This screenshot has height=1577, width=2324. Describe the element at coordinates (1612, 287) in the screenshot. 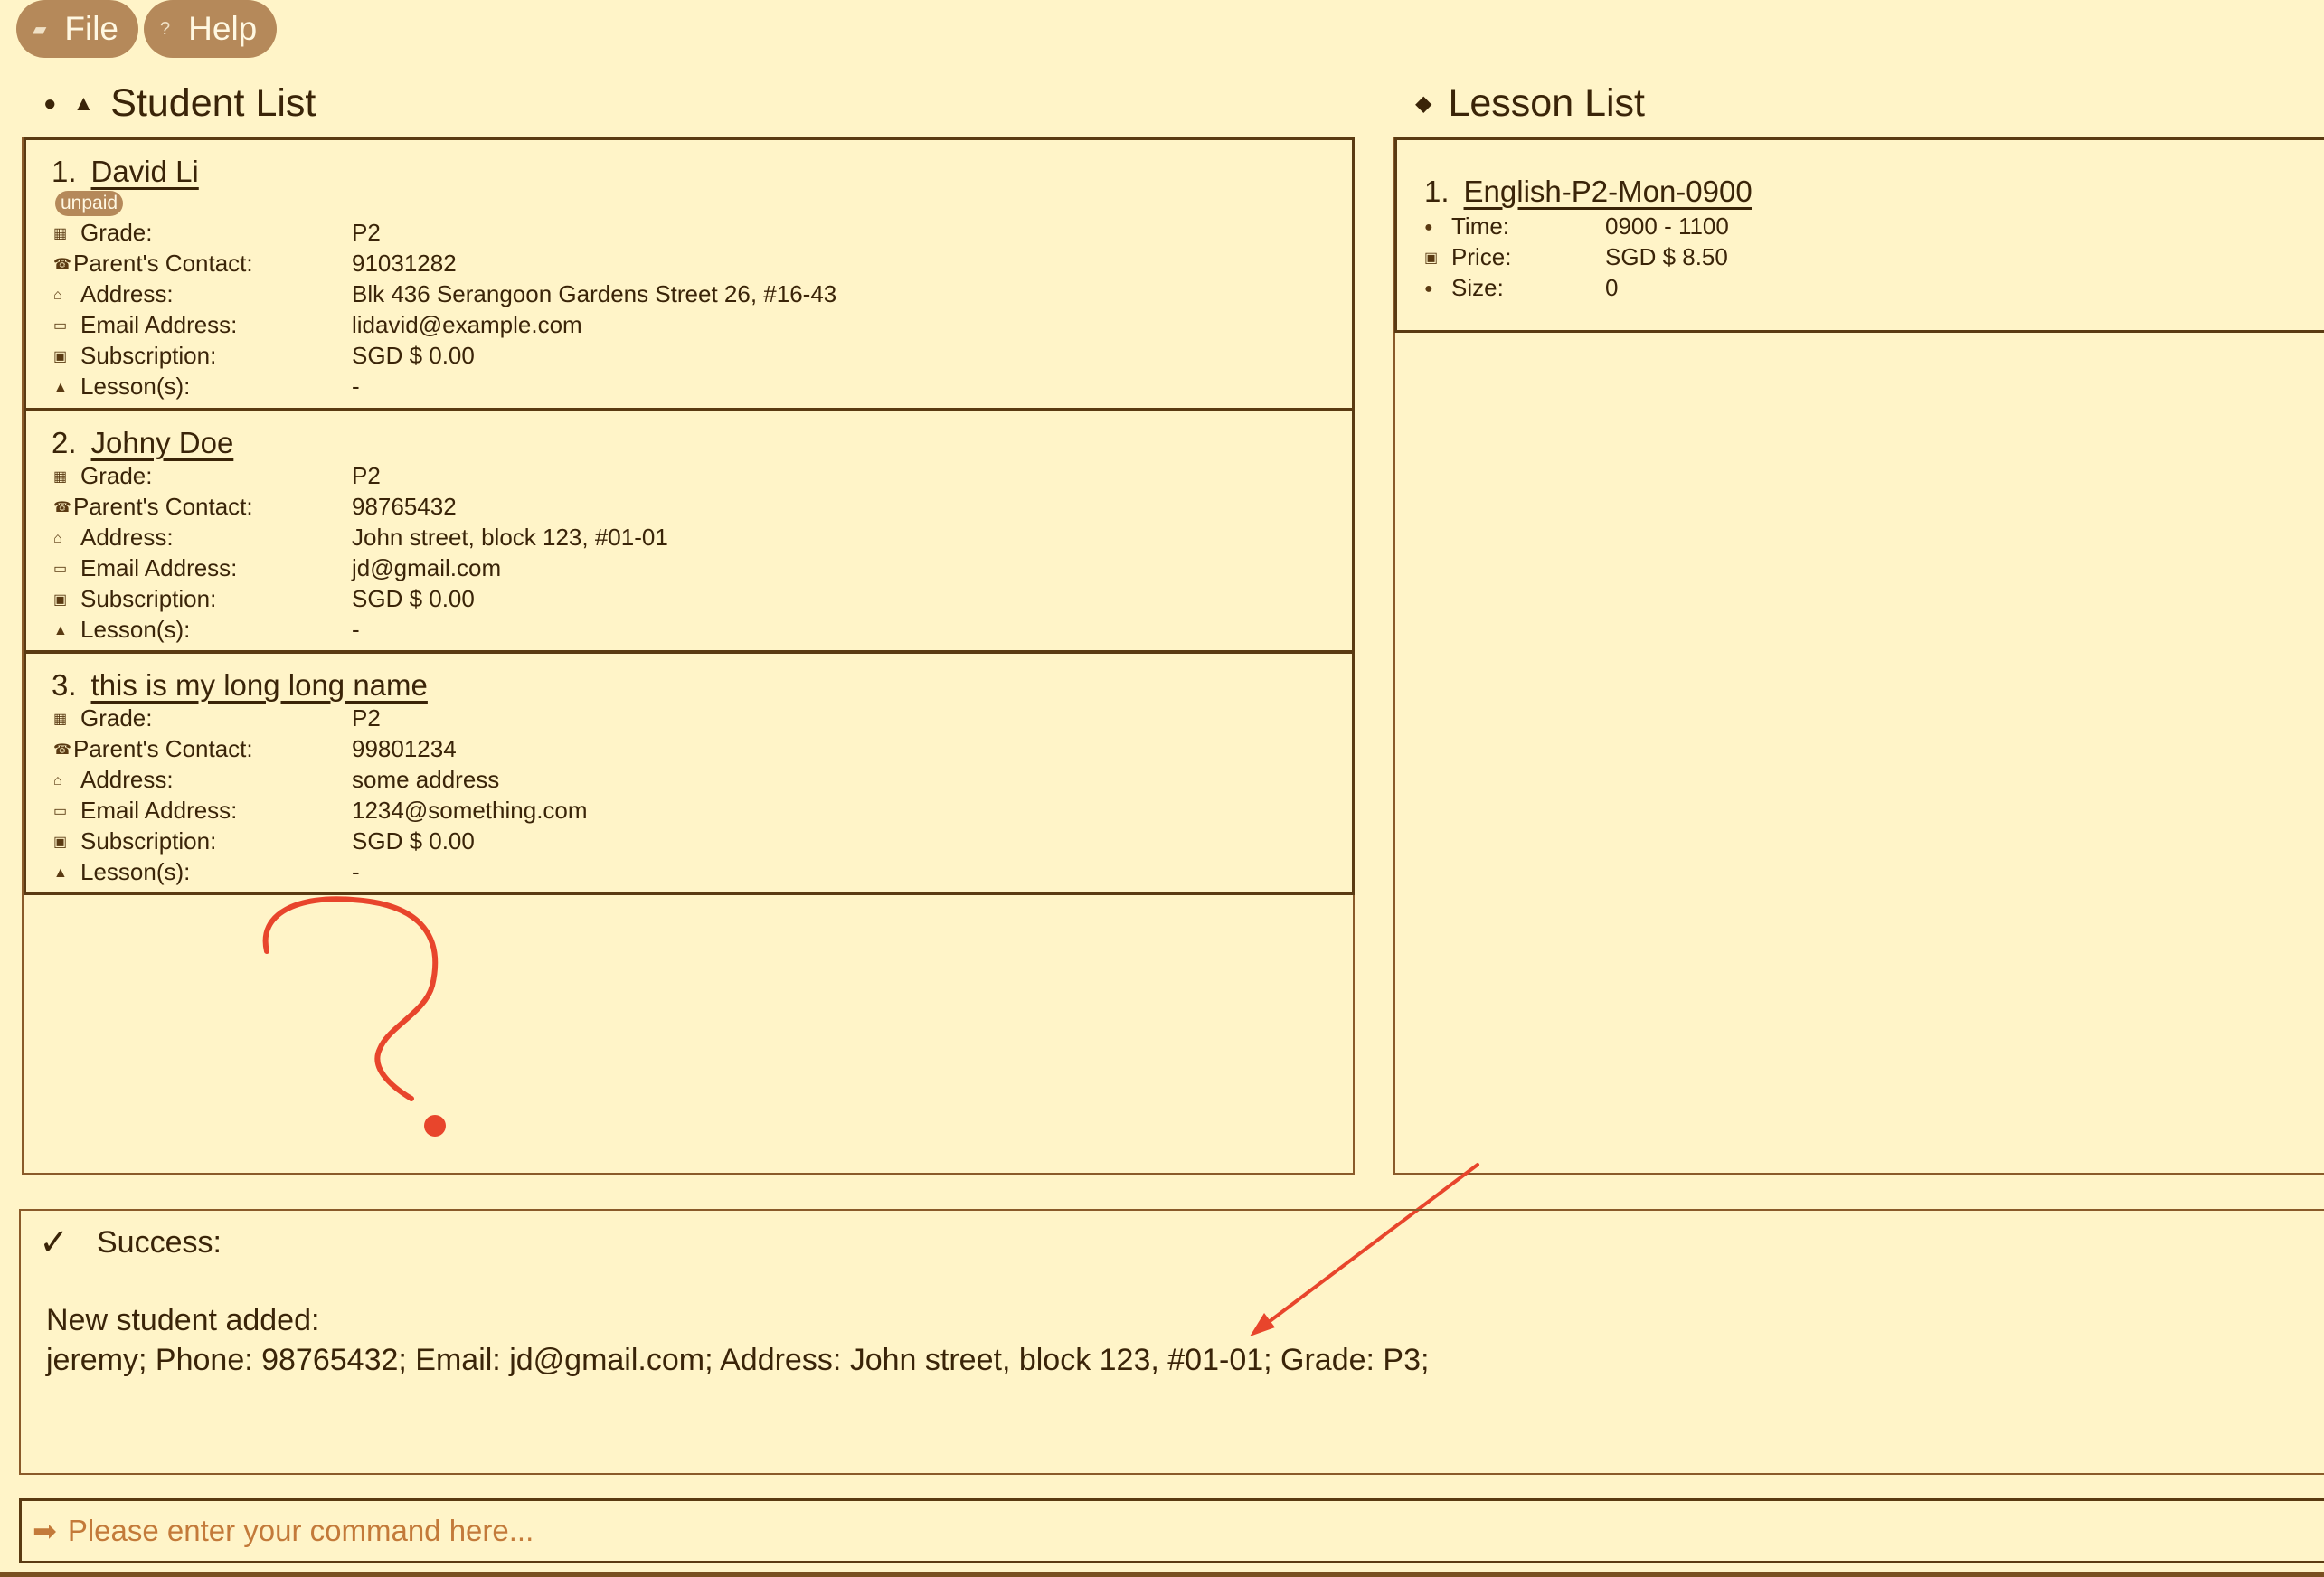

I see `field-value: 0` at that location.